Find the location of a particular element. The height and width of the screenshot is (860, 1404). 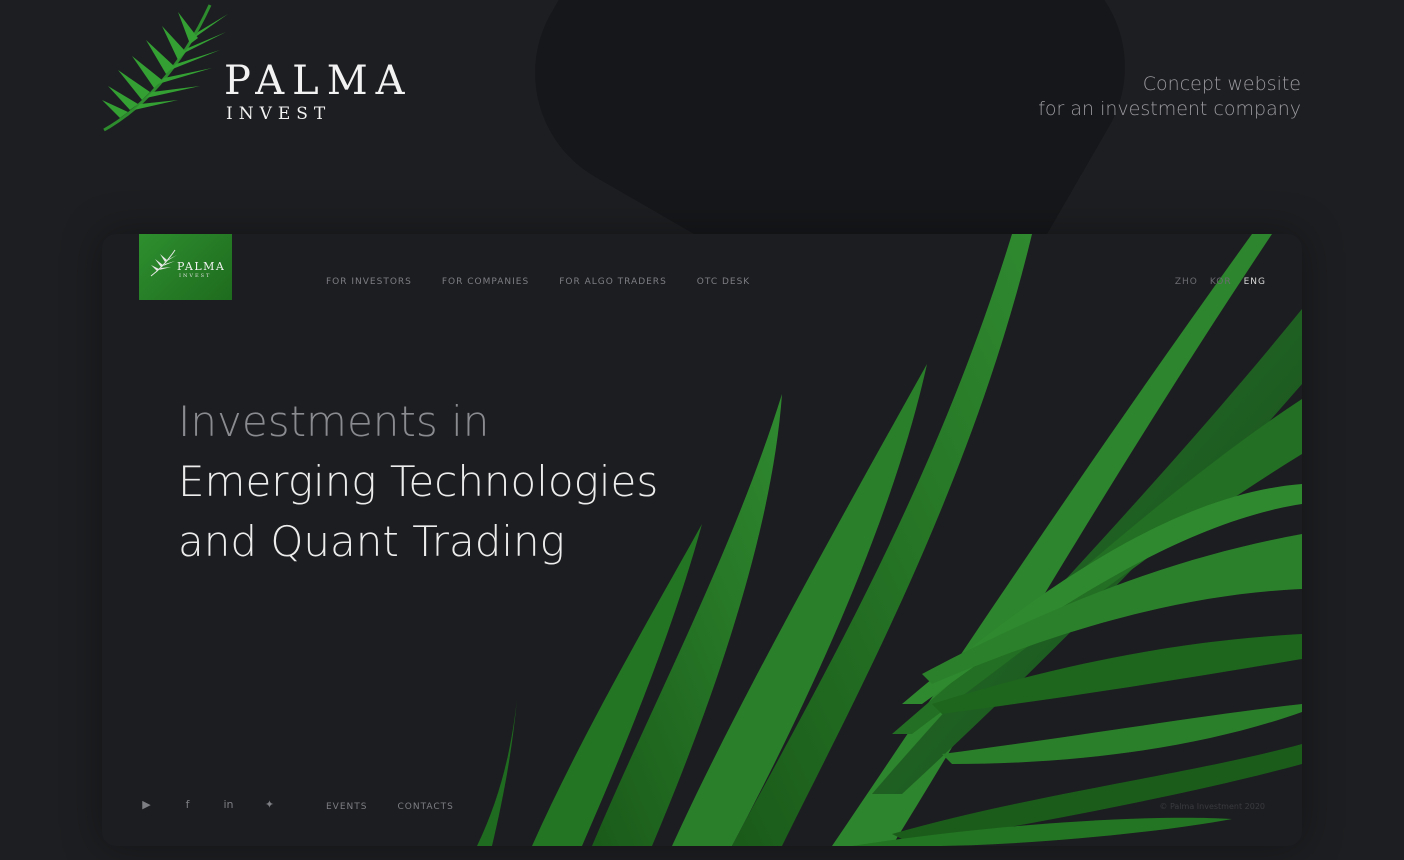

language-switcher: ZHO KOR ENG is located at coordinates (1220, 282).